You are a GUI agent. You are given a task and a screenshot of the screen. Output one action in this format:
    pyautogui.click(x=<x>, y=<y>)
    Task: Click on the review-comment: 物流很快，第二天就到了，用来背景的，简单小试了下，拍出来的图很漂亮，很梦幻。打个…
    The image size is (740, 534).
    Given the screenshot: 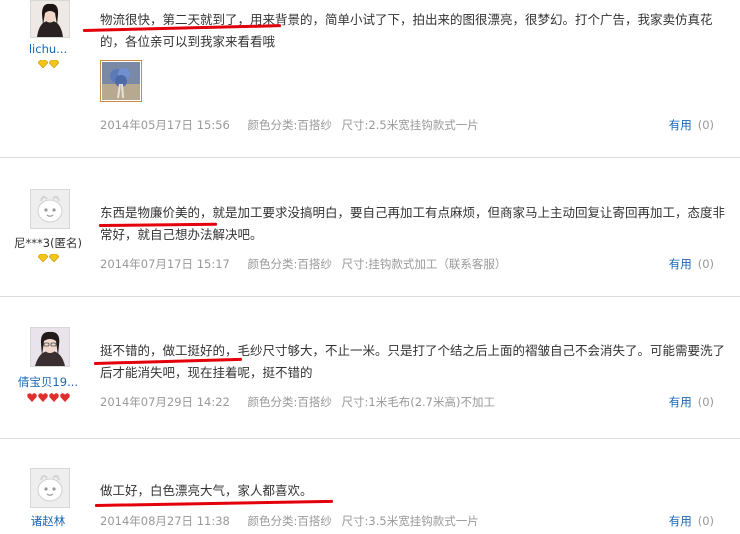 What is the action you would take?
    pyautogui.click(x=406, y=30)
    